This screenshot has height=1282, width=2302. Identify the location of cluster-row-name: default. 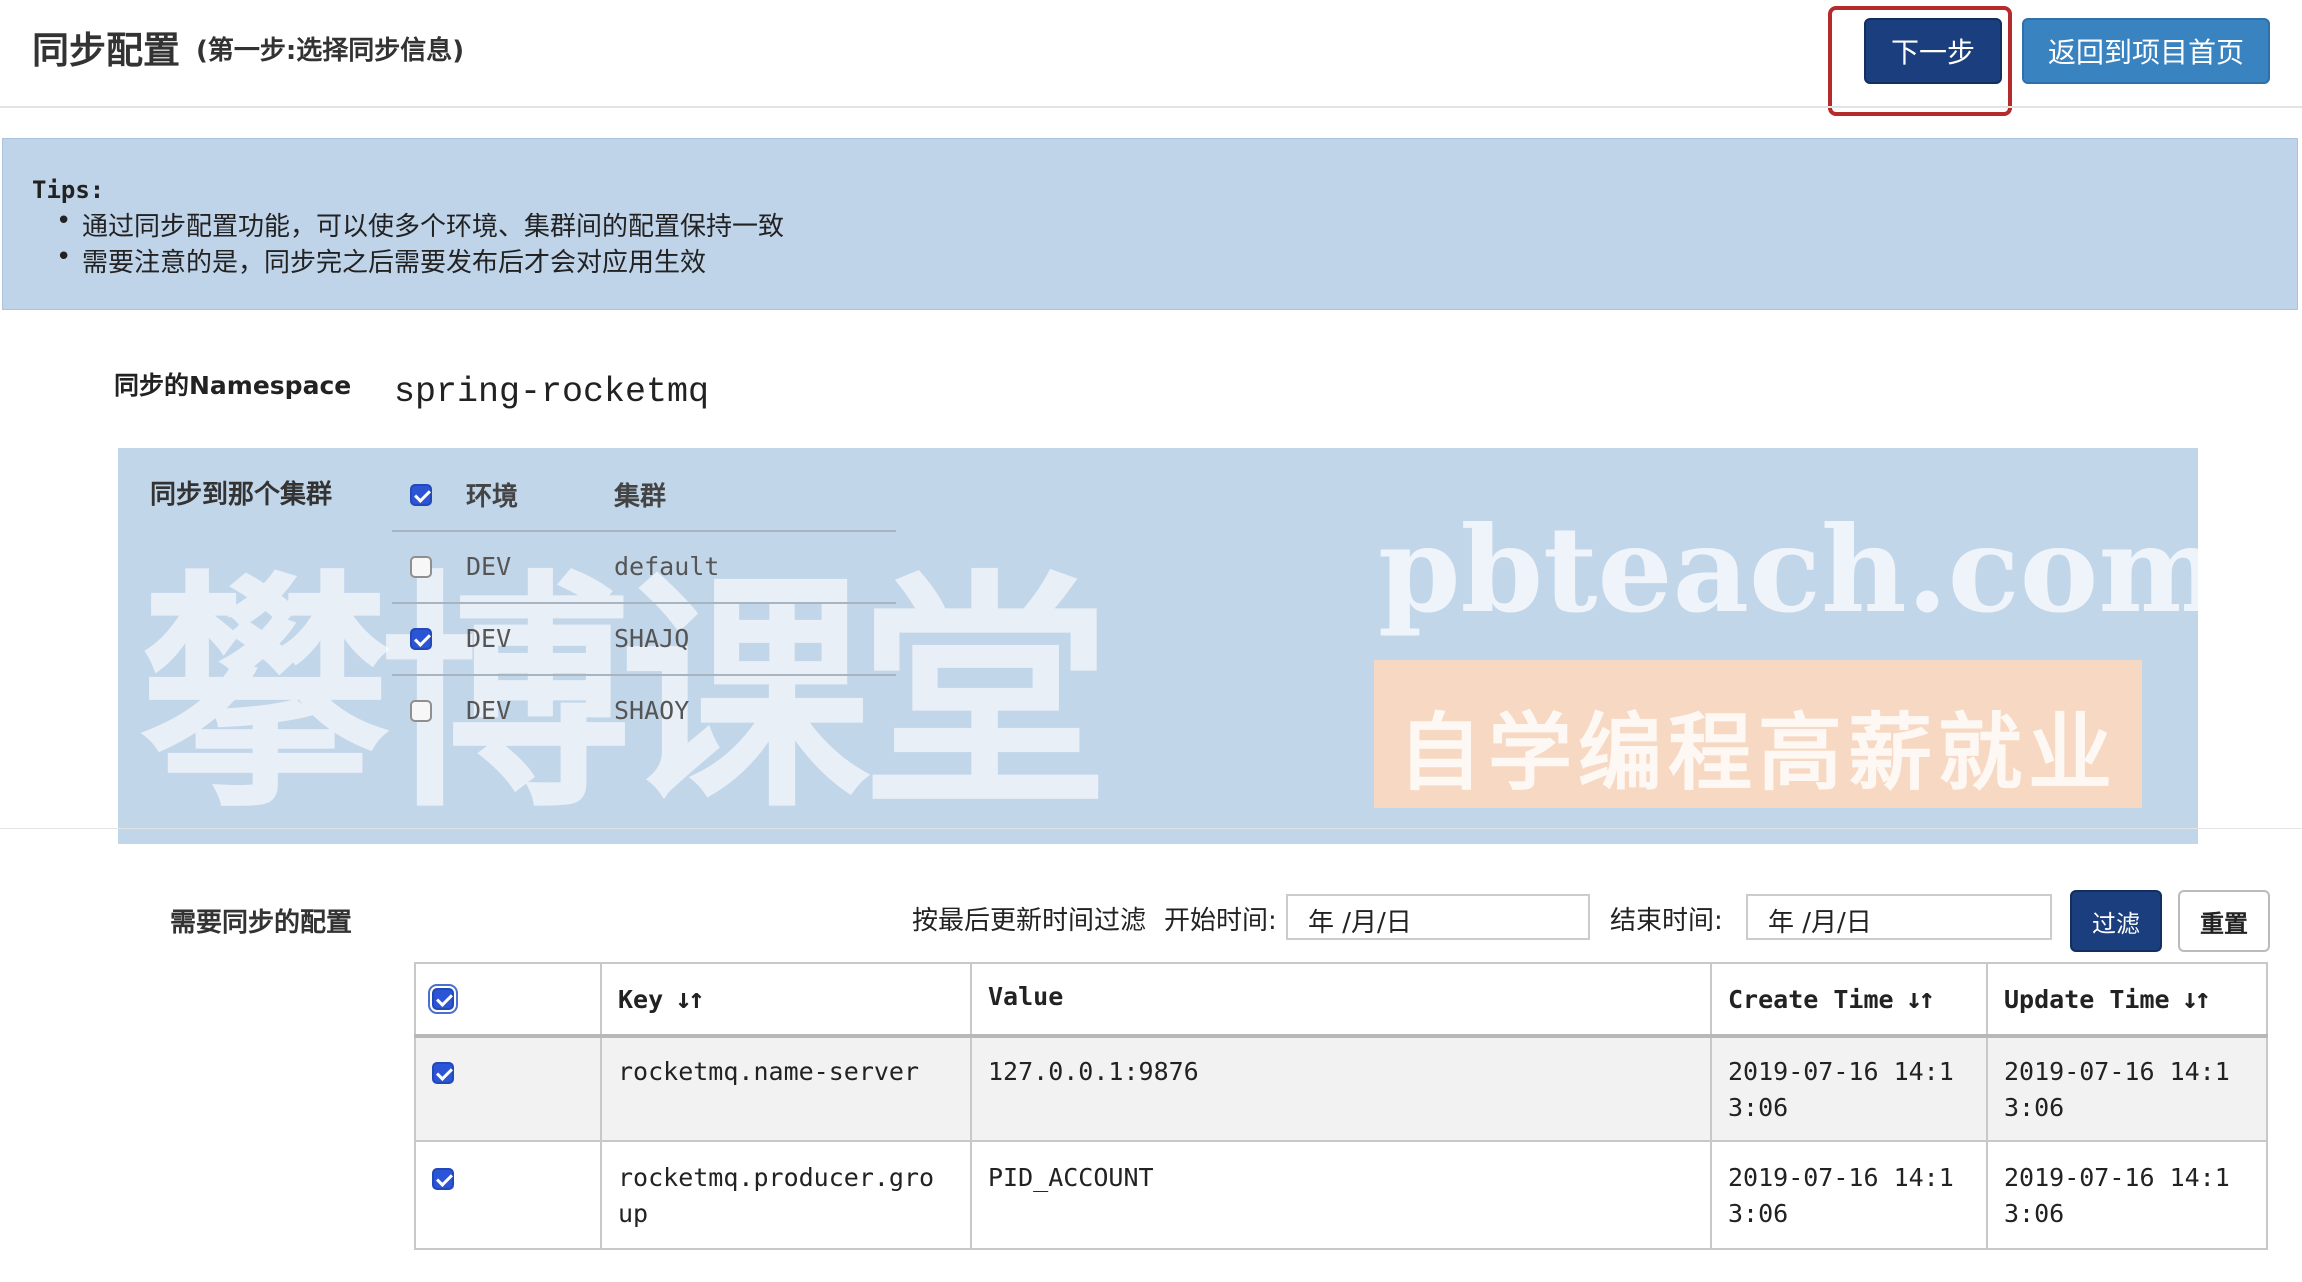
(667, 566).